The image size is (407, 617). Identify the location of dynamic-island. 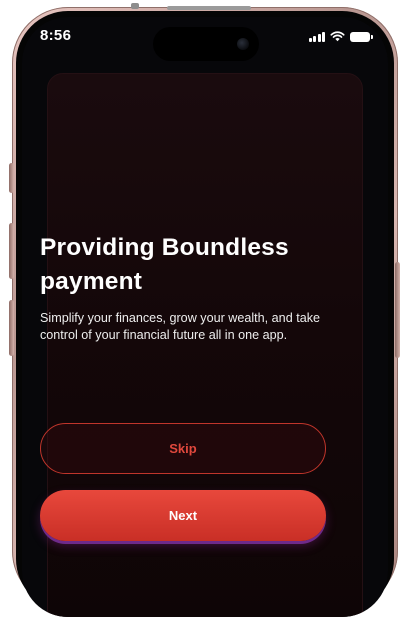
(206, 44).